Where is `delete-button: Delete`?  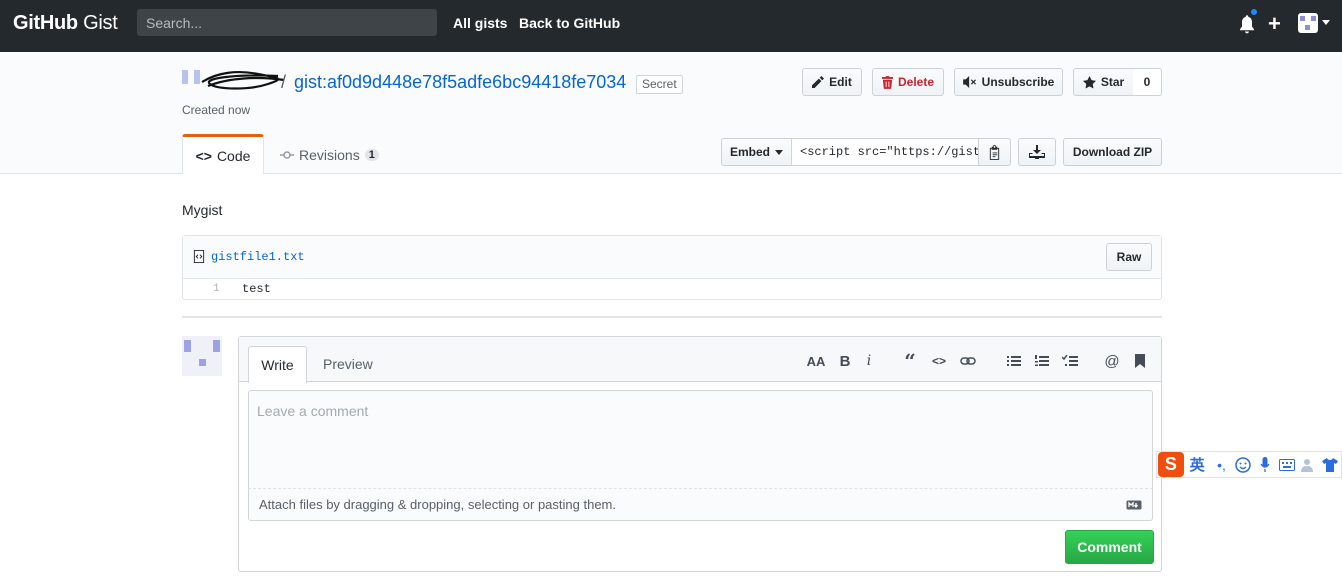 delete-button: Delete is located at coordinates (908, 82).